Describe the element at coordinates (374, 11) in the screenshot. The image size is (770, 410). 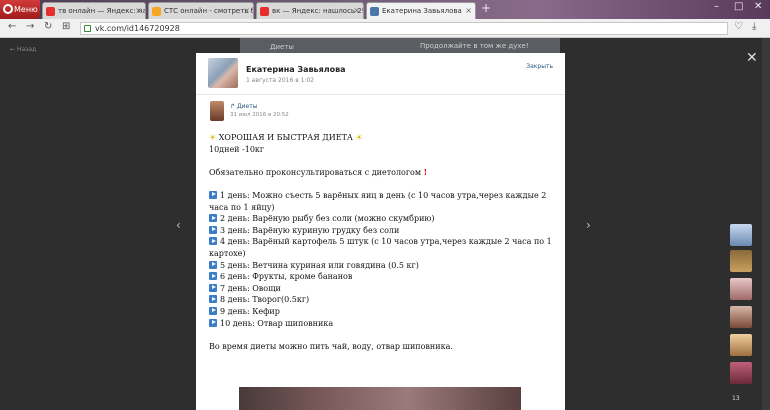
I see `vk-icon` at that location.